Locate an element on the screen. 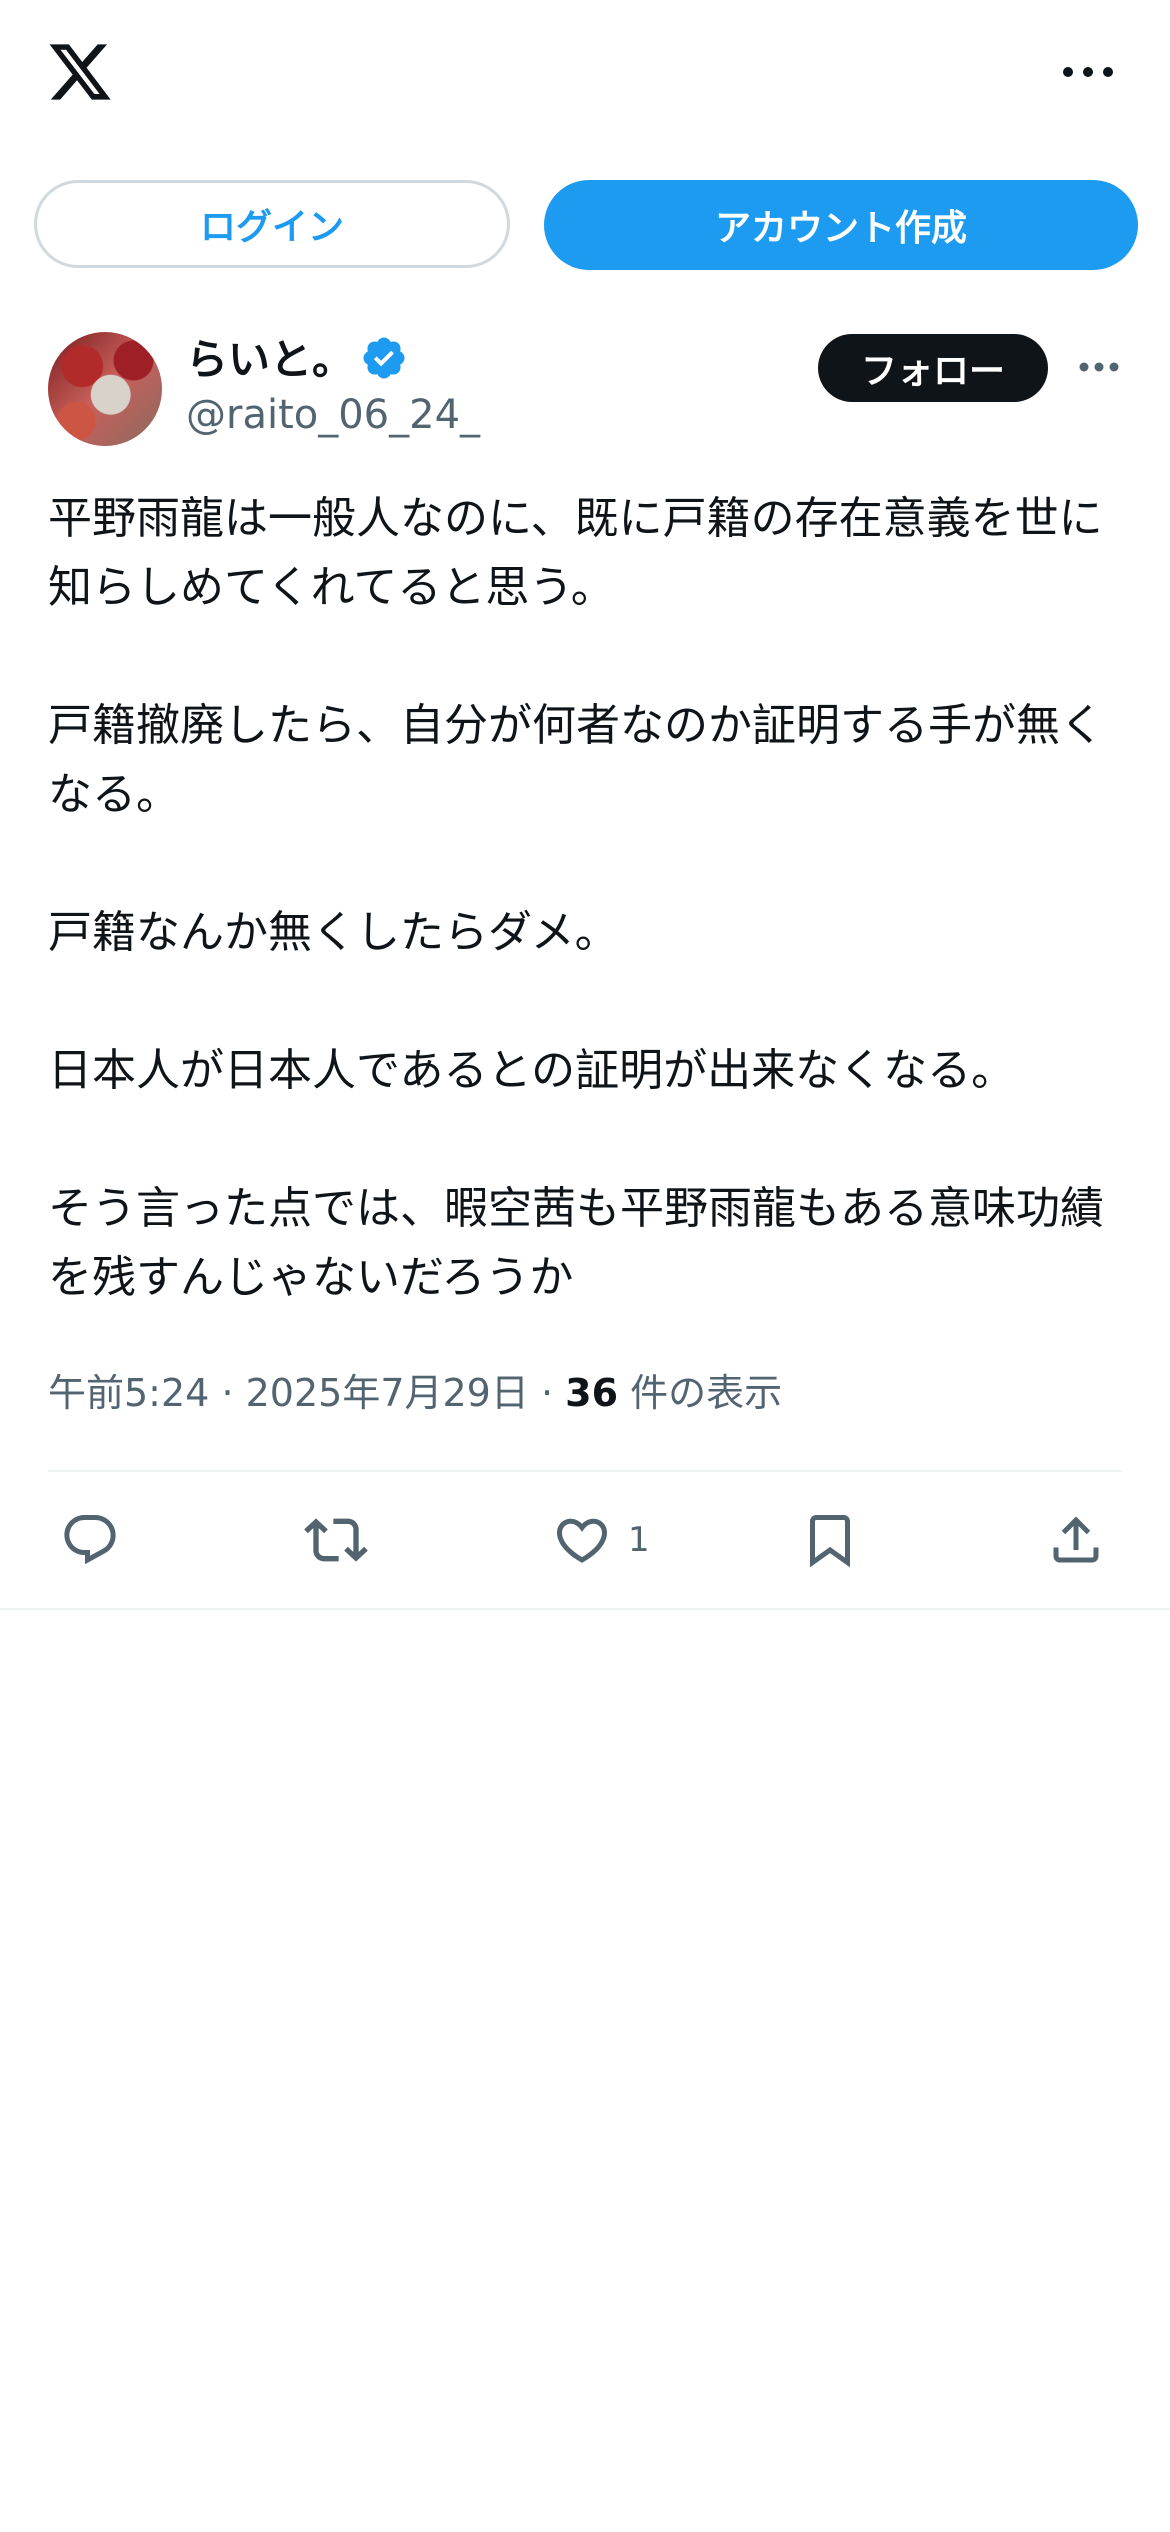 The width and height of the screenshot is (1170, 2532). create-account-button: アカウント作成 is located at coordinates (841, 225).